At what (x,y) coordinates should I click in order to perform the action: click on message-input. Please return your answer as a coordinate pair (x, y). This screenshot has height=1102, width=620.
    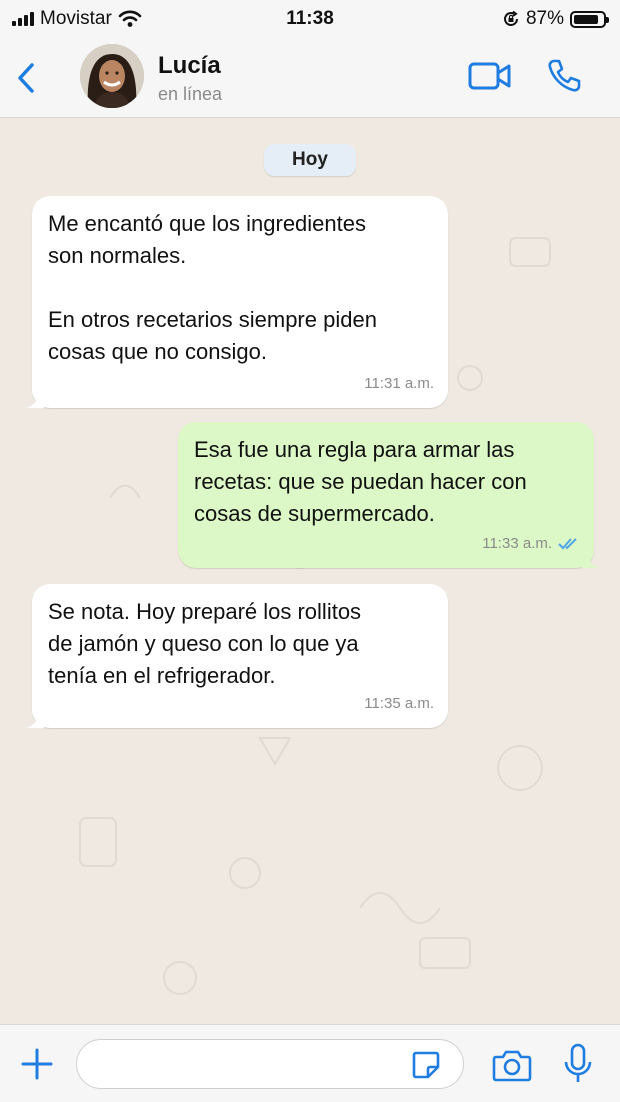
    Looking at the image, I should click on (270, 1064).